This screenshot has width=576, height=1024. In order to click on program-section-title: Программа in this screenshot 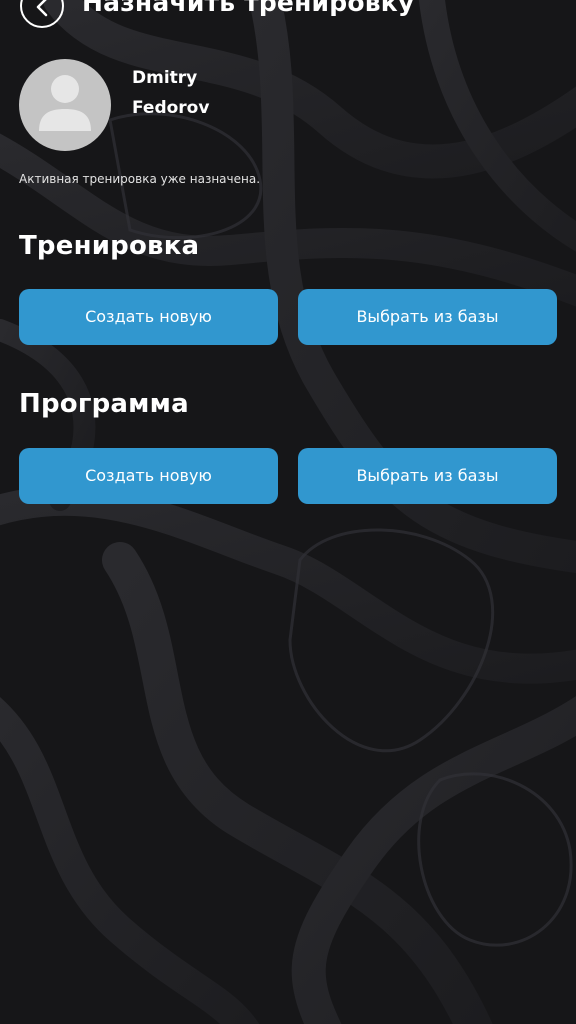, I will do `click(104, 404)`.